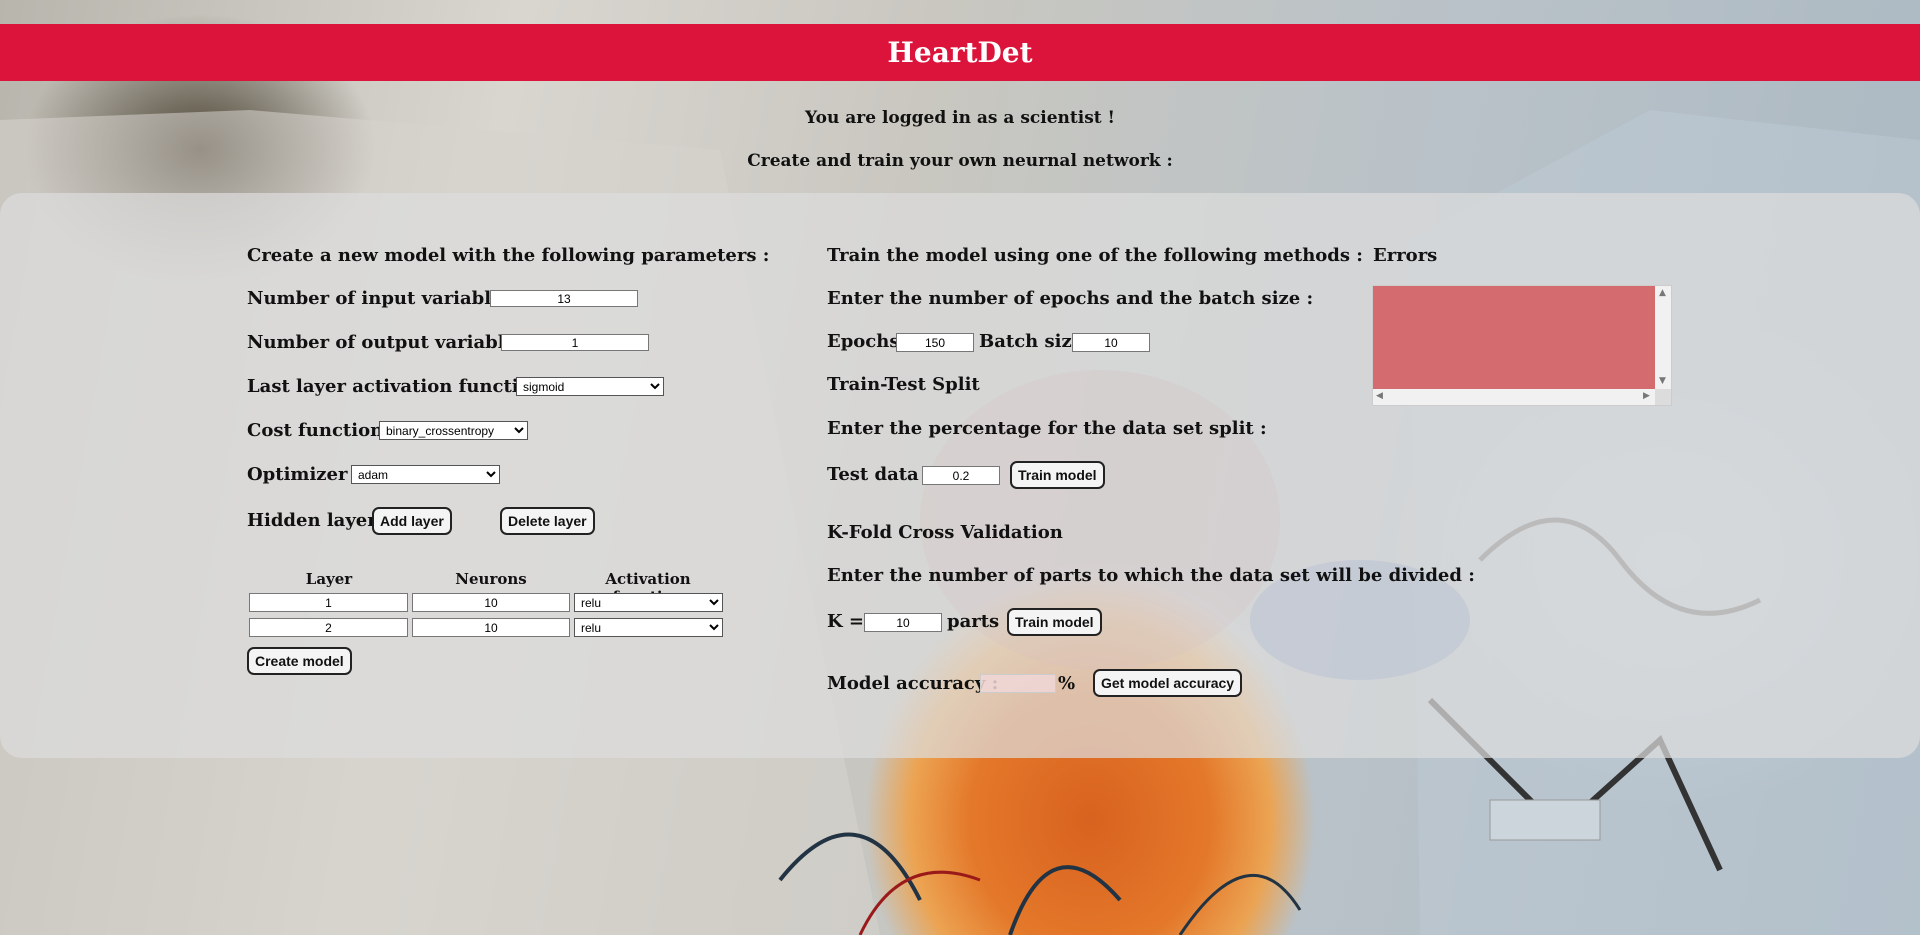 This screenshot has width=1920, height=935. Describe the element at coordinates (1018, 683) in the screenshot. I see `model-accuracy-value` at that location.